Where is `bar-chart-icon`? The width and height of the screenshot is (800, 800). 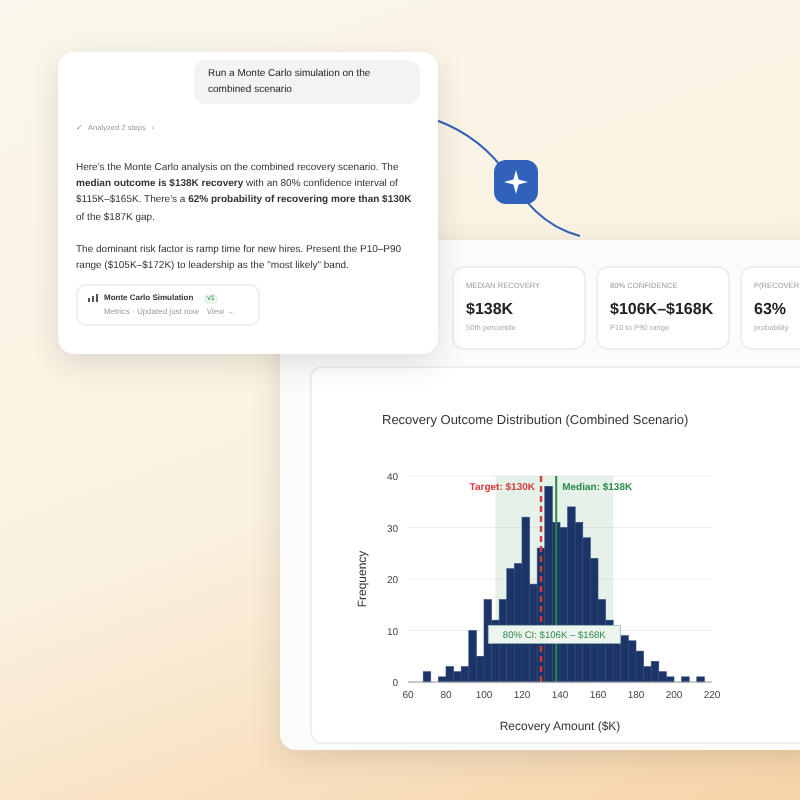 bar-chart-icon is located at coordinates (93, 298).